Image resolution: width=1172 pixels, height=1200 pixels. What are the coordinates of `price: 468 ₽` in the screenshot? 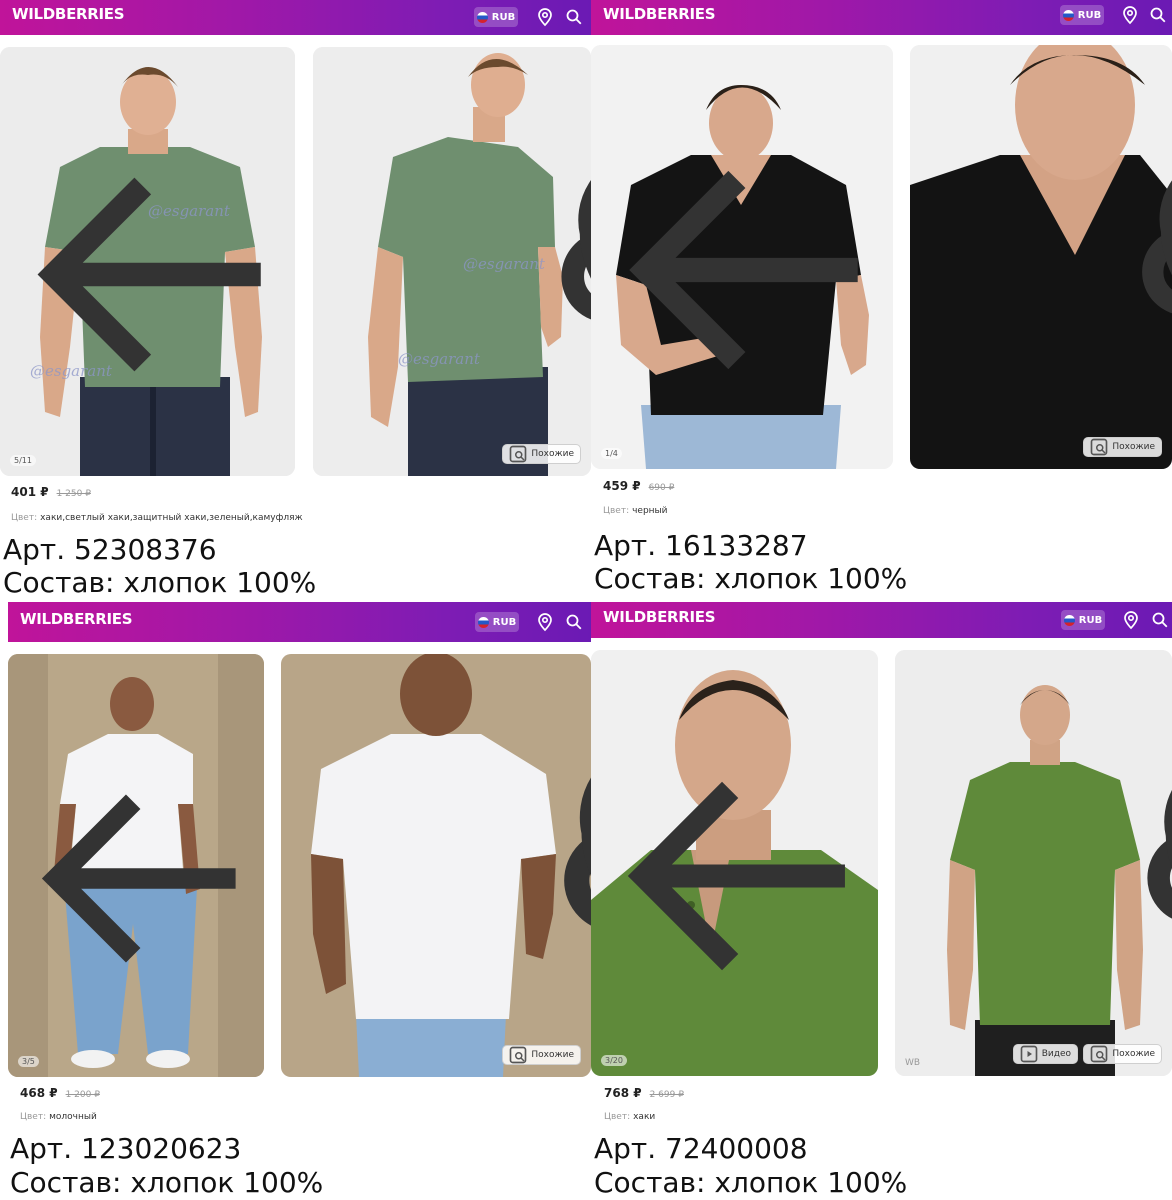 It's located at (39, 1093).